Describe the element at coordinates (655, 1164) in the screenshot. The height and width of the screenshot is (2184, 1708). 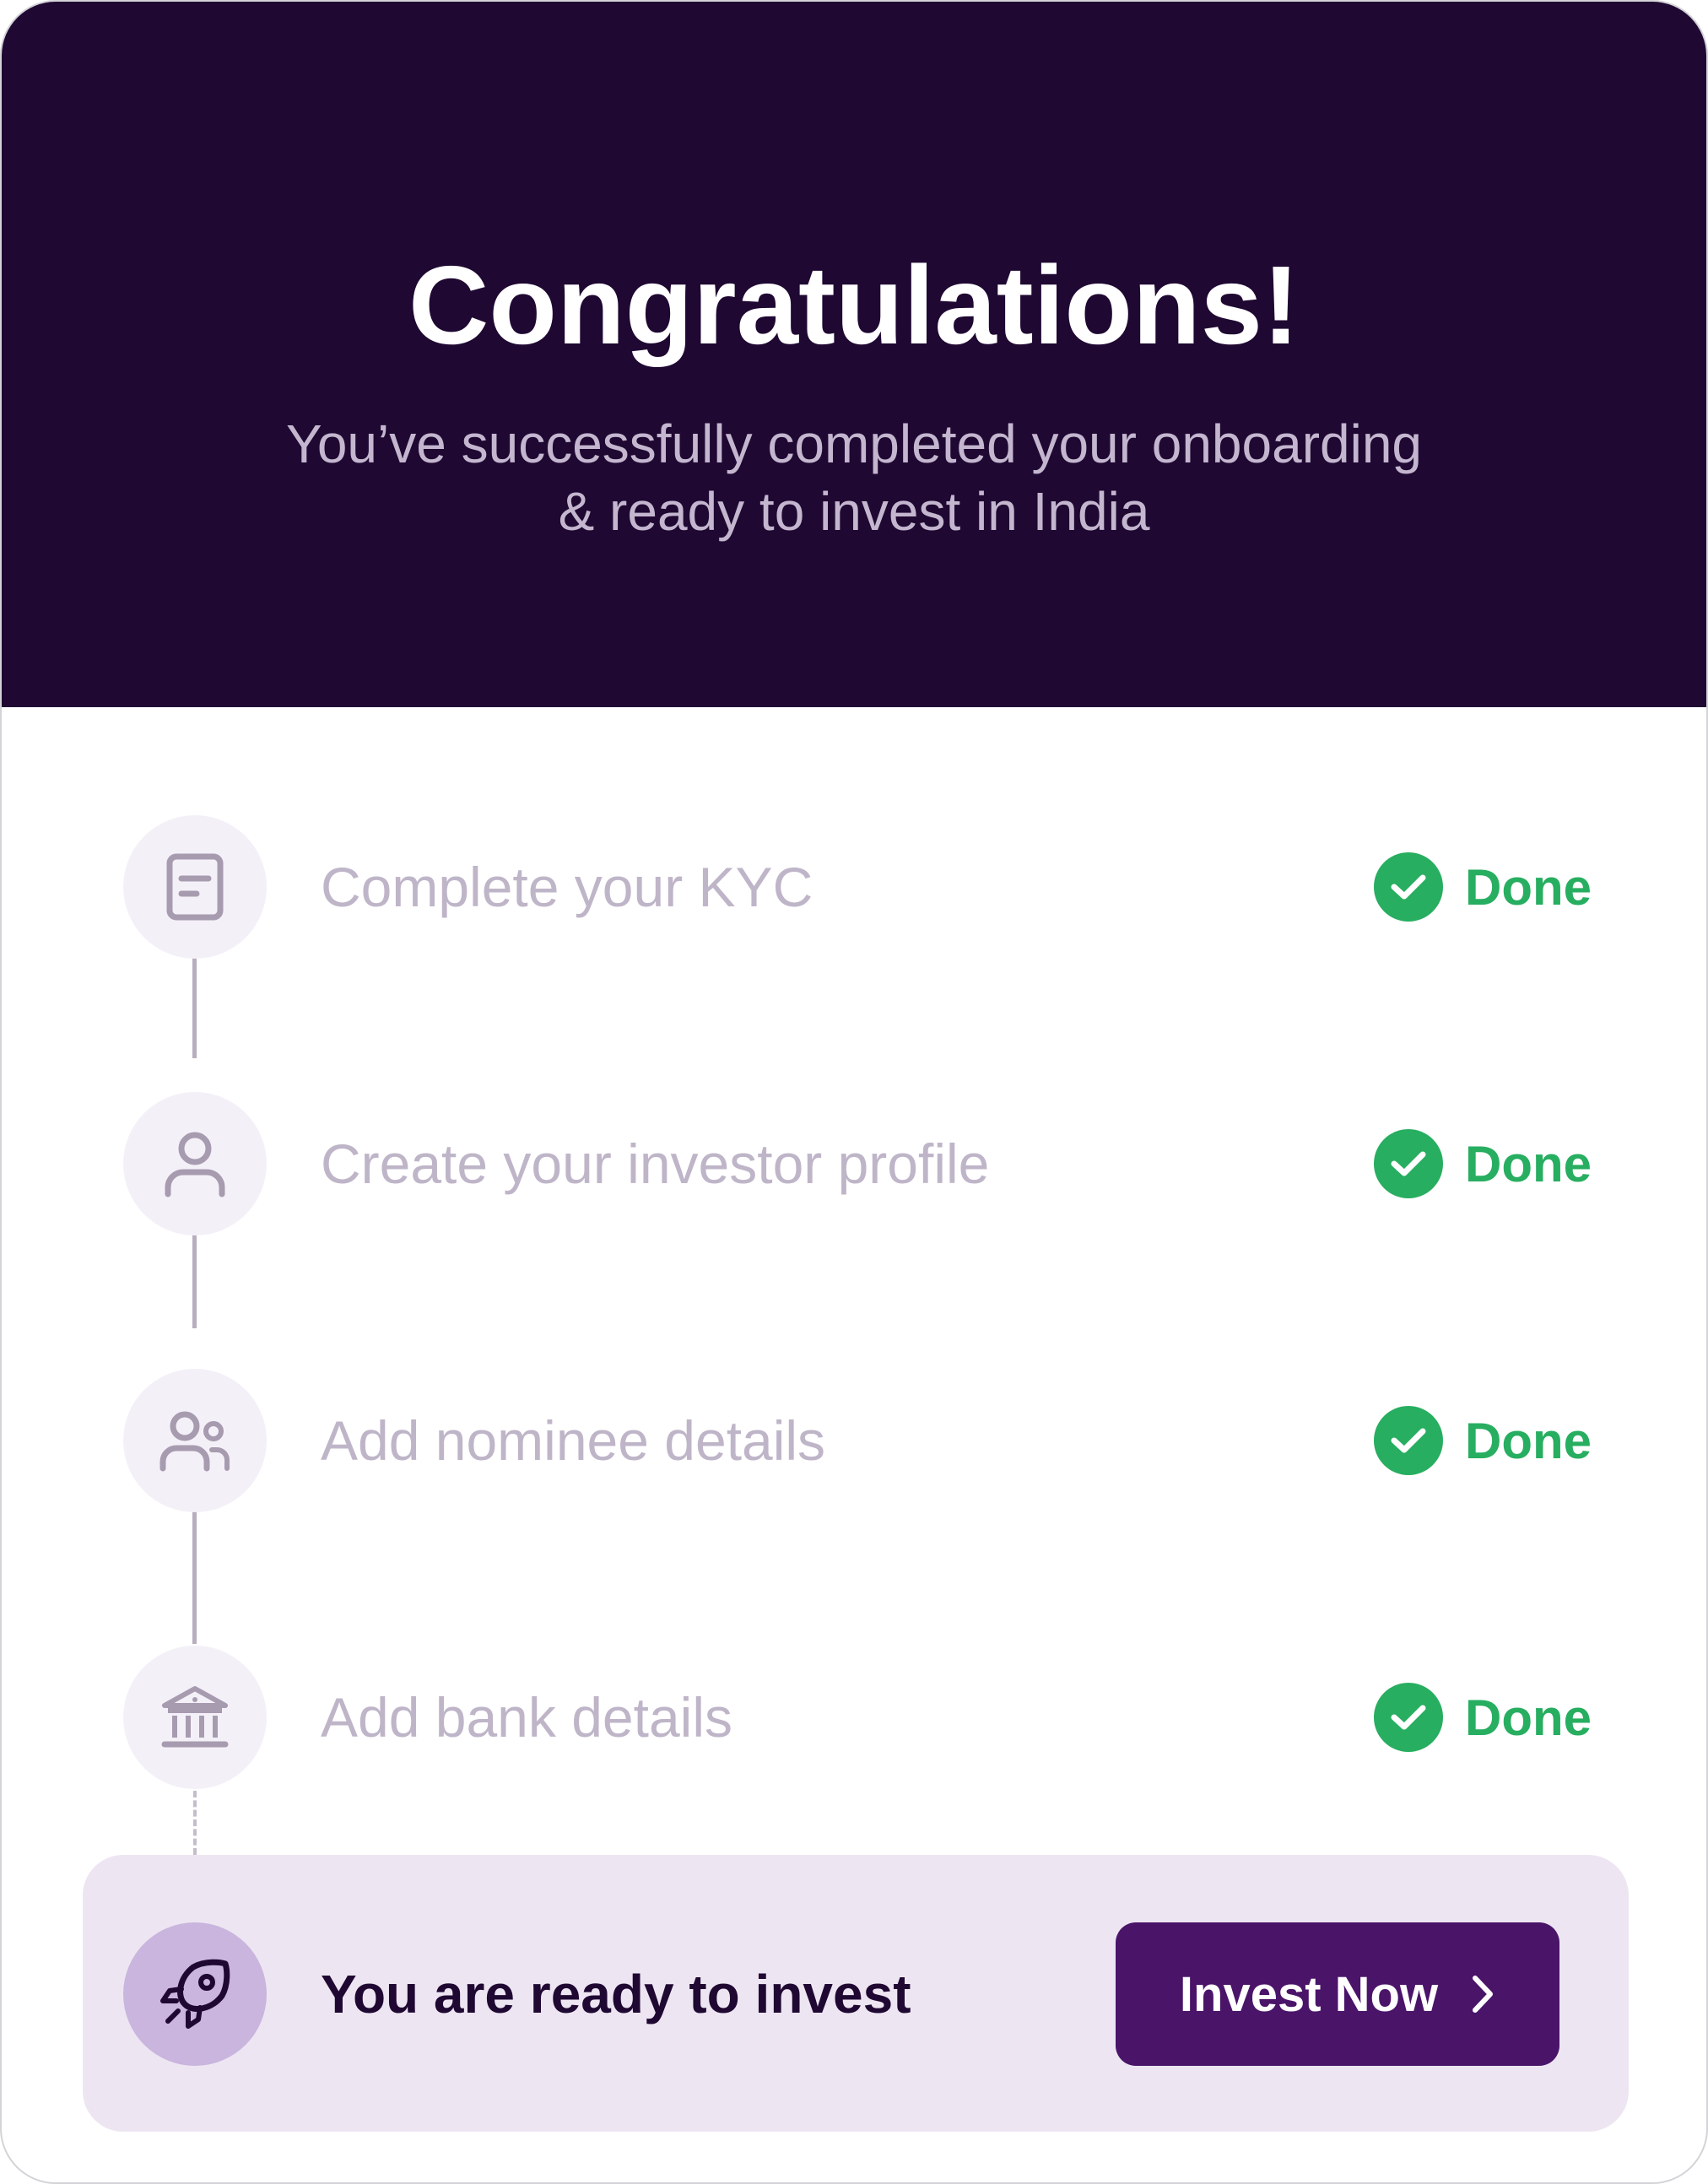
I see `step-label: Create your investor profile` at that location.